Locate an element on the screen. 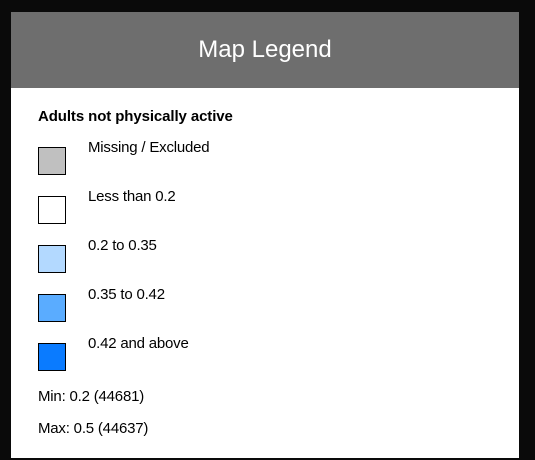  legend-label: 0.35 to 0.42 is located at coordinates (126, 294).